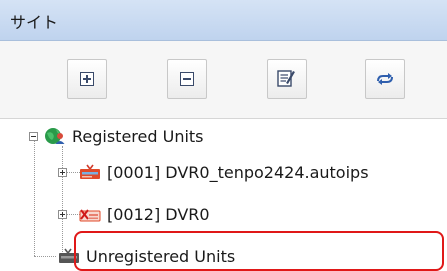 This screenshot has width=447, height=271. I want to click on expand-all-button, so click(87, 79).